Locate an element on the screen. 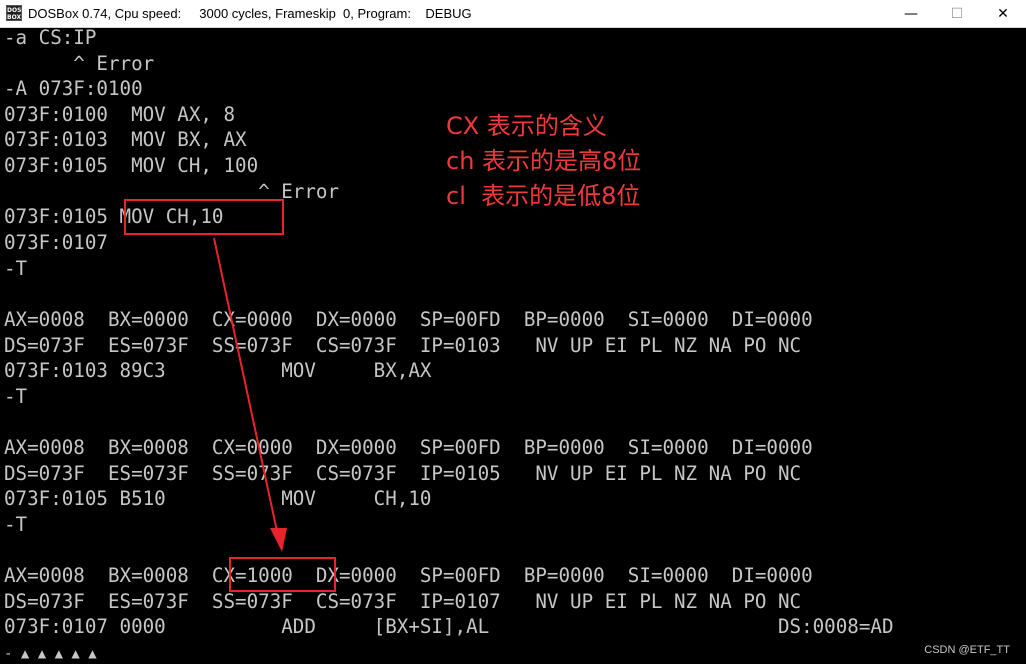 This screenshot has height=664, width=1026. arrow-overlay is located at coordinates (250, 394).